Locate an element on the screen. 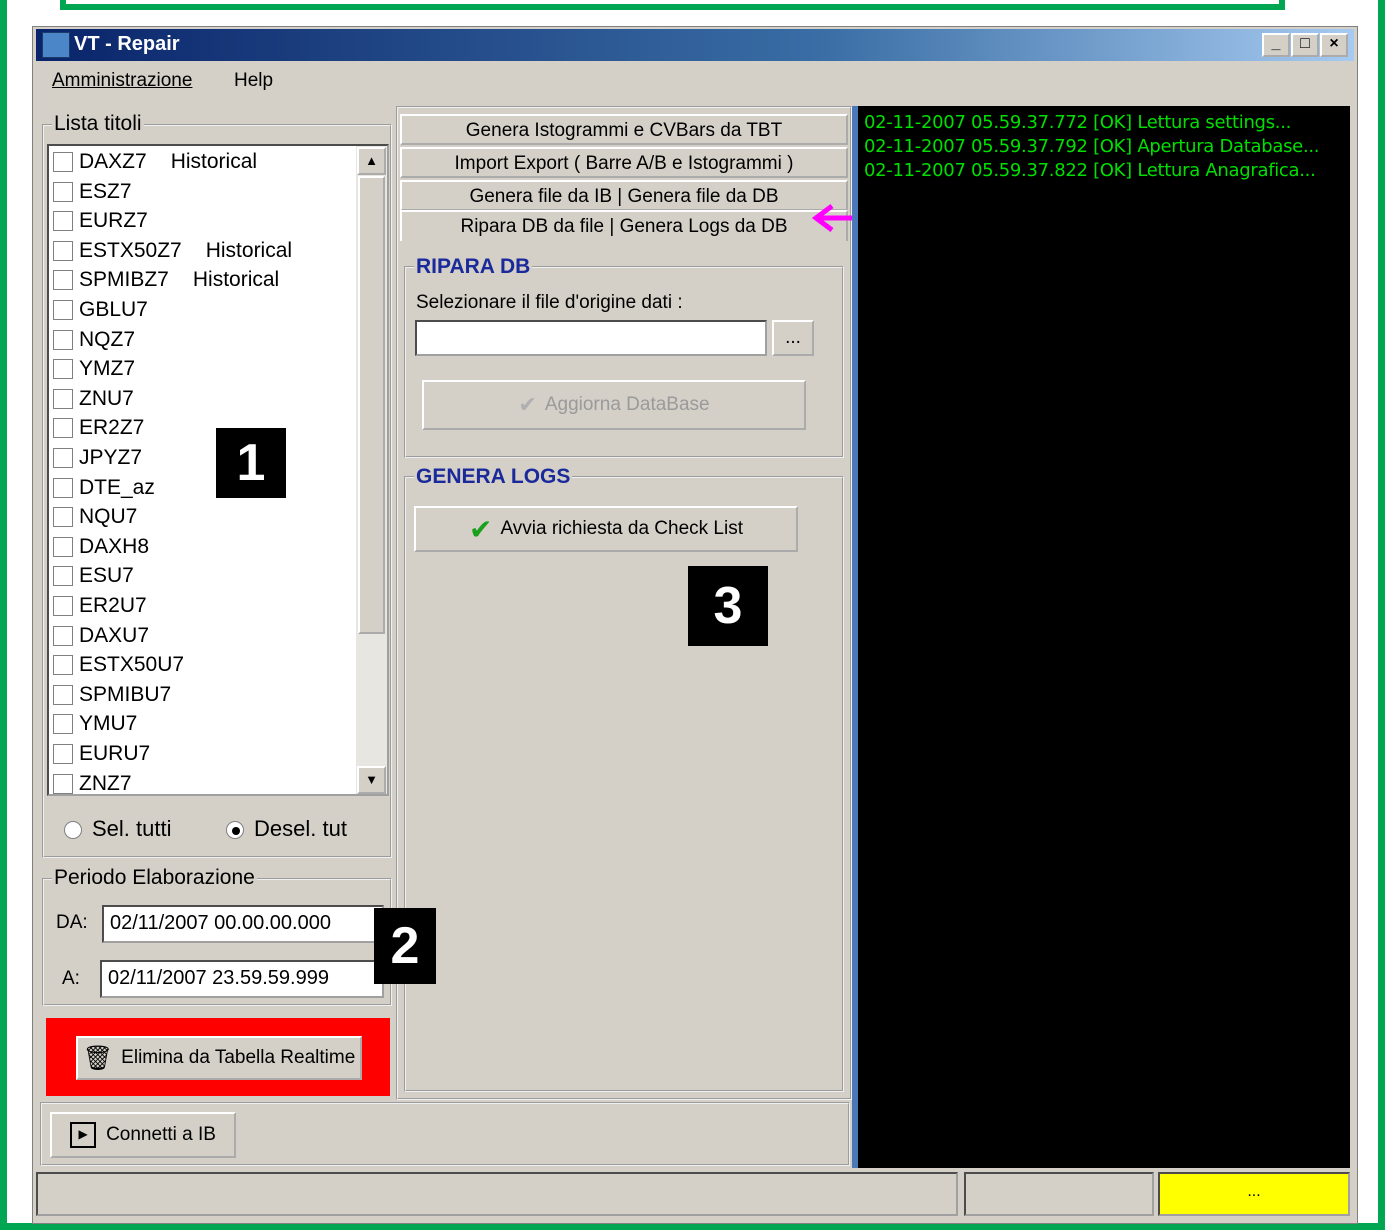 The width and height of the screenshot is (1385, 1230). item-name: NQZ7 is located at coordinates (107, 339).